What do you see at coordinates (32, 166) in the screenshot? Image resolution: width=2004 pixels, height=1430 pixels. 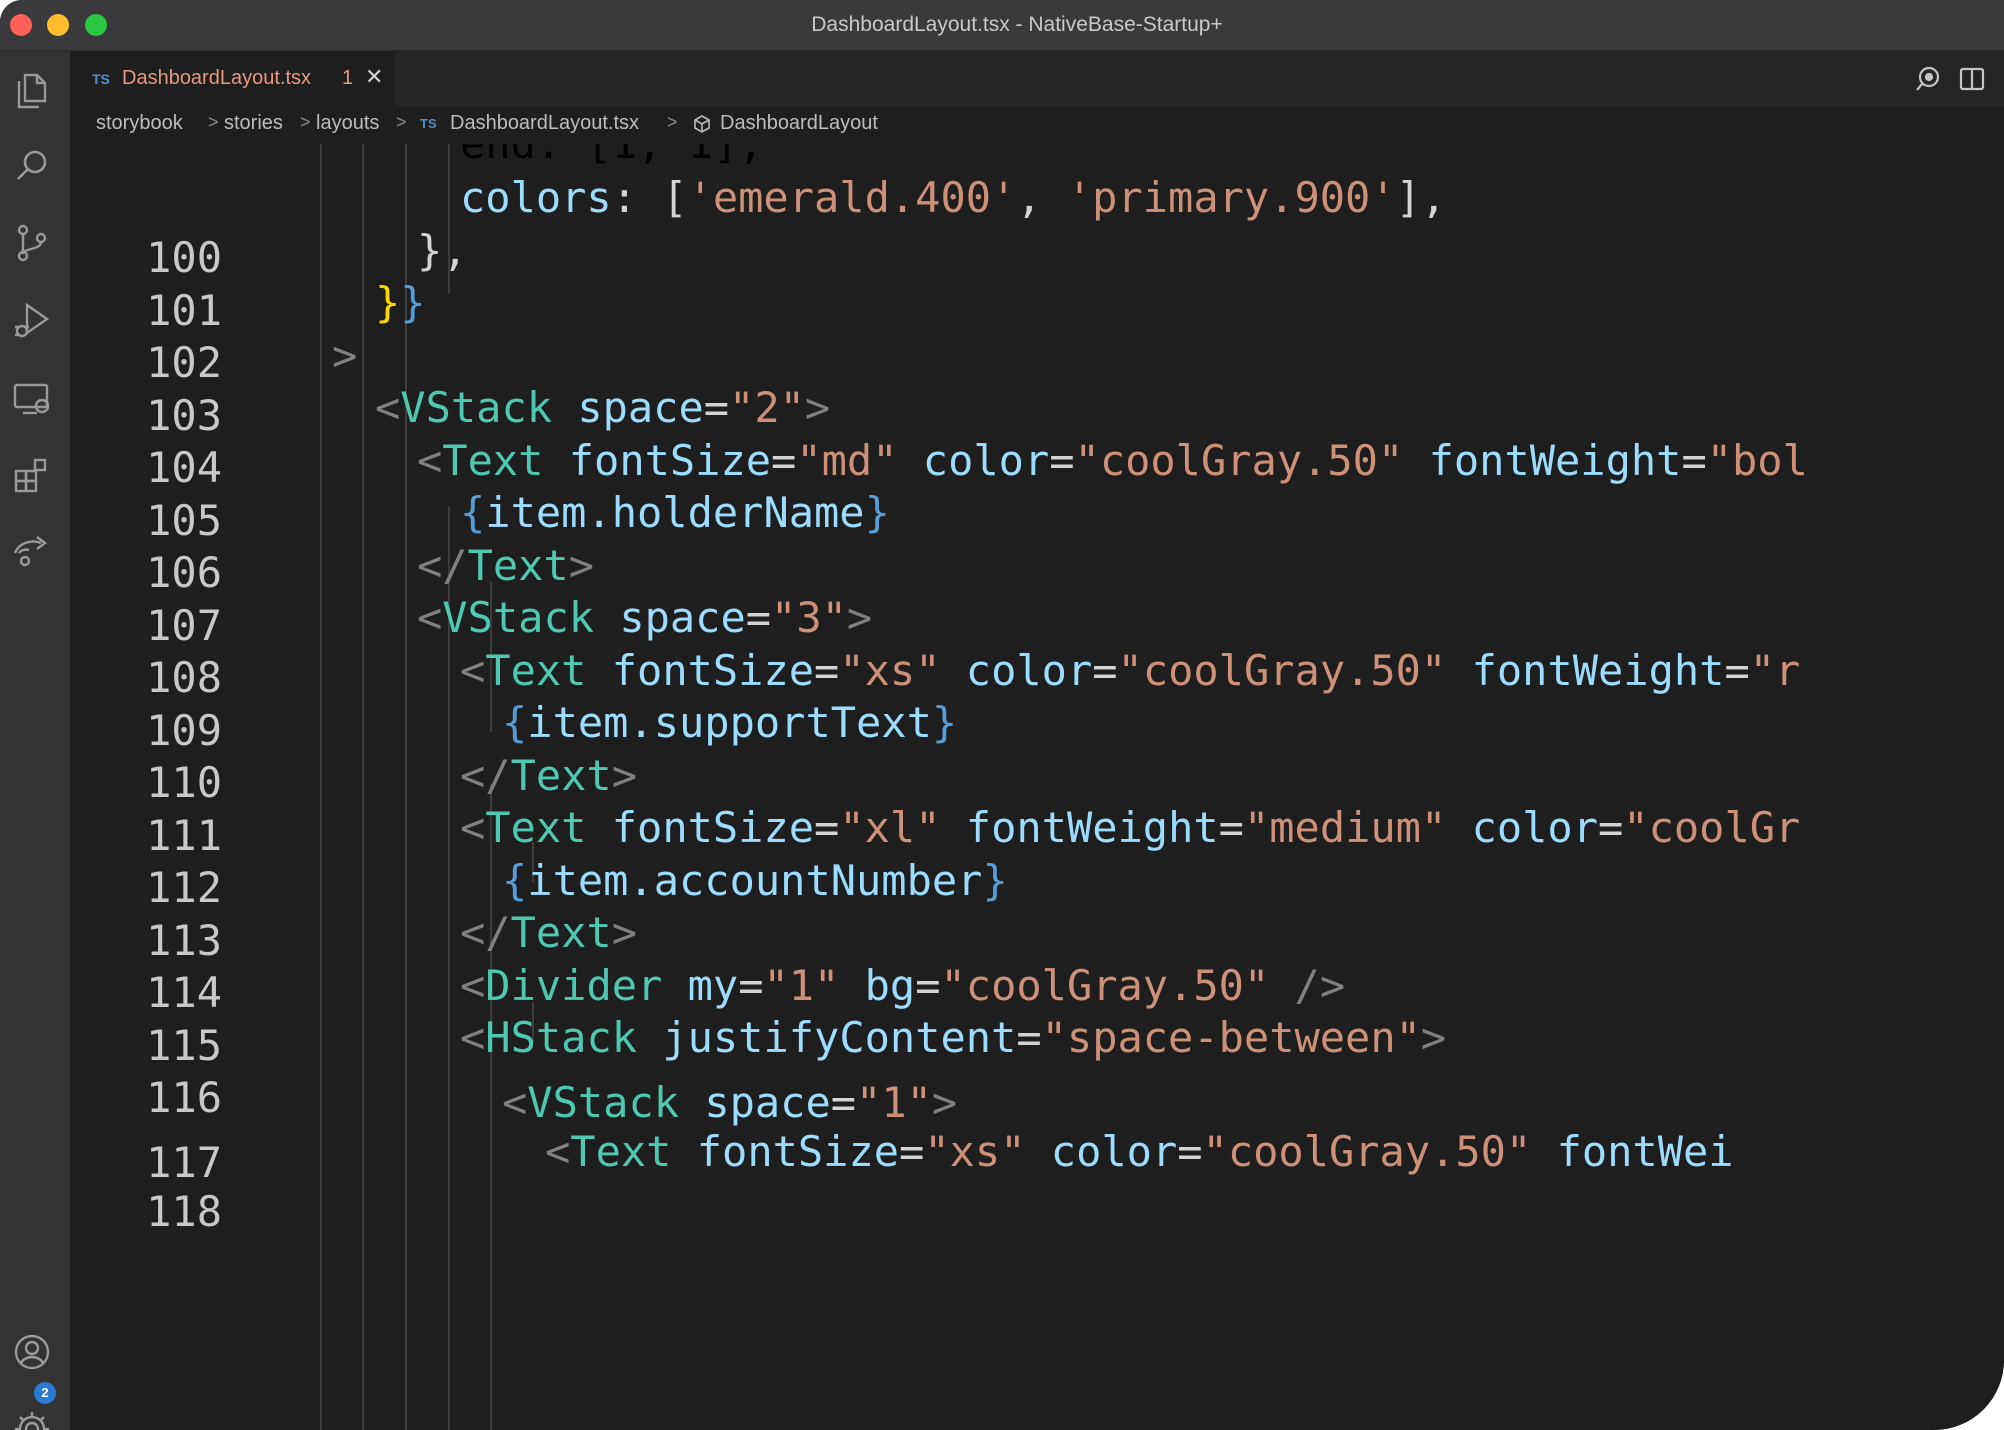 I see `search-icon` at bounding box center [32, 166].